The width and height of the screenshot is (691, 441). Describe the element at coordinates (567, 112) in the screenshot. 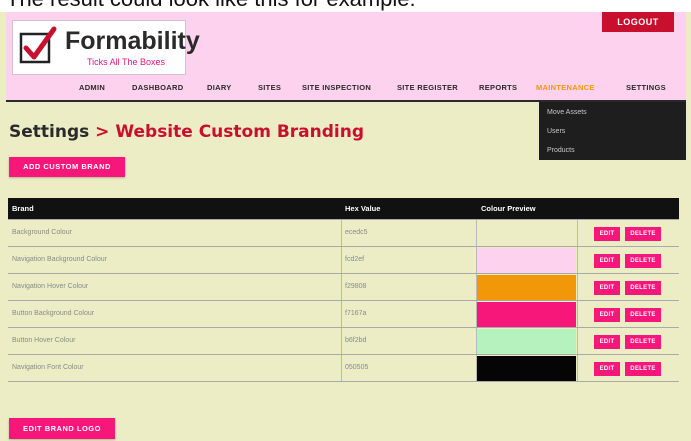

I see `dropdown-item-move-assets: Move Assets` at that location.